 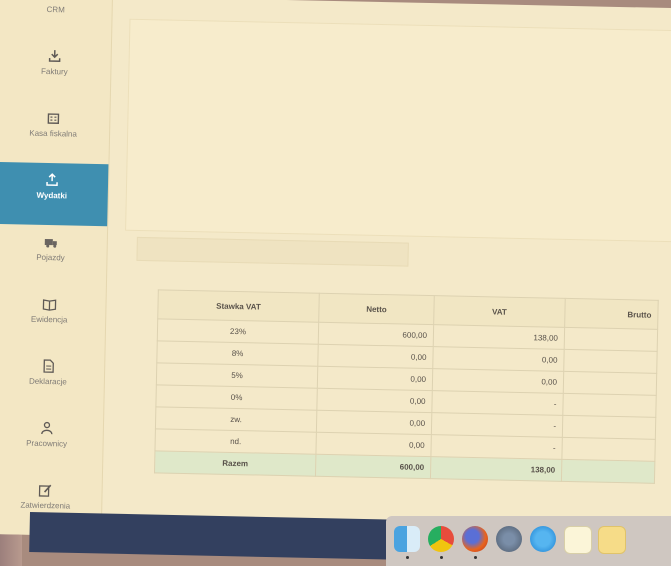 What do you see at coordinates (496, 469) in the screenshot?
I see `total-vat: 138,00` at bounding box center [496, 469].